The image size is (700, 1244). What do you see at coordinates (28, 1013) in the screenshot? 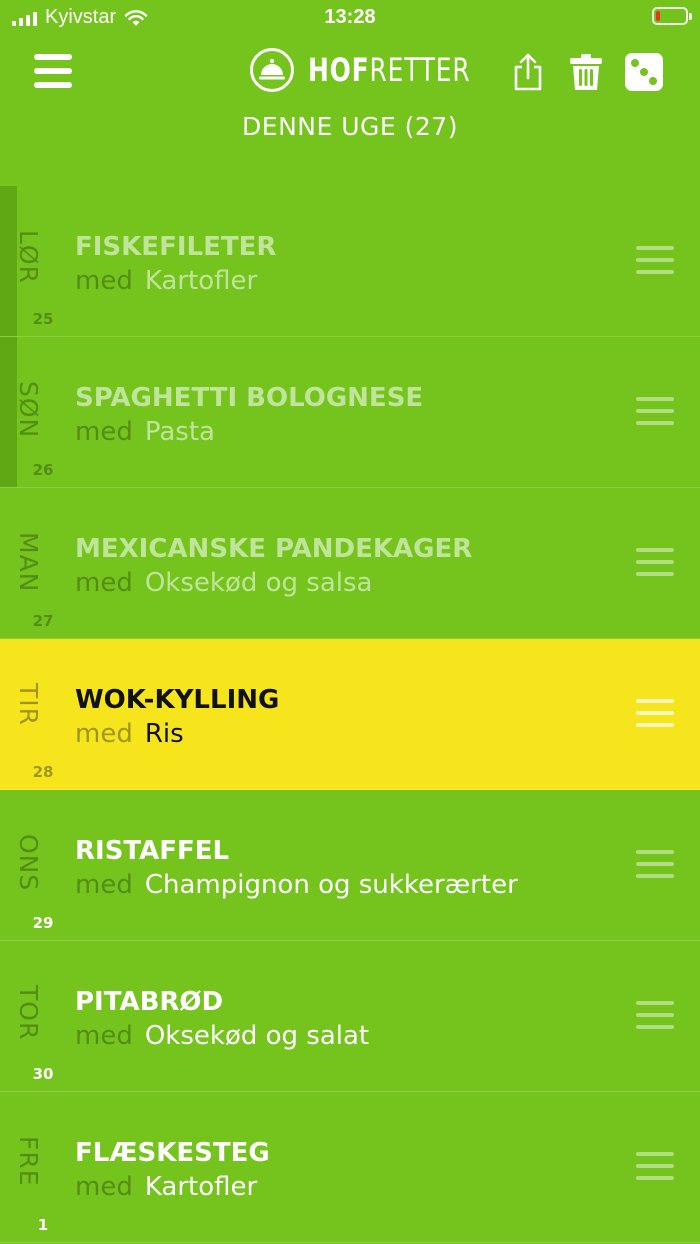
I see `day-name: TOR` at bounding box center [28, 1013].